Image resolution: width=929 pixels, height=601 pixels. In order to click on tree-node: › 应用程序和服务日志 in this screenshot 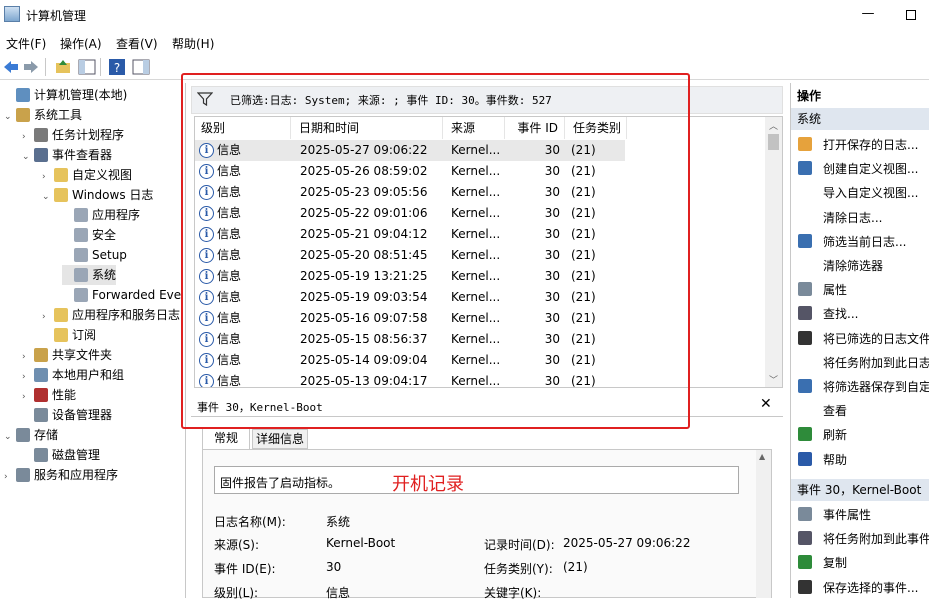, I will do `click(111, 315)`.